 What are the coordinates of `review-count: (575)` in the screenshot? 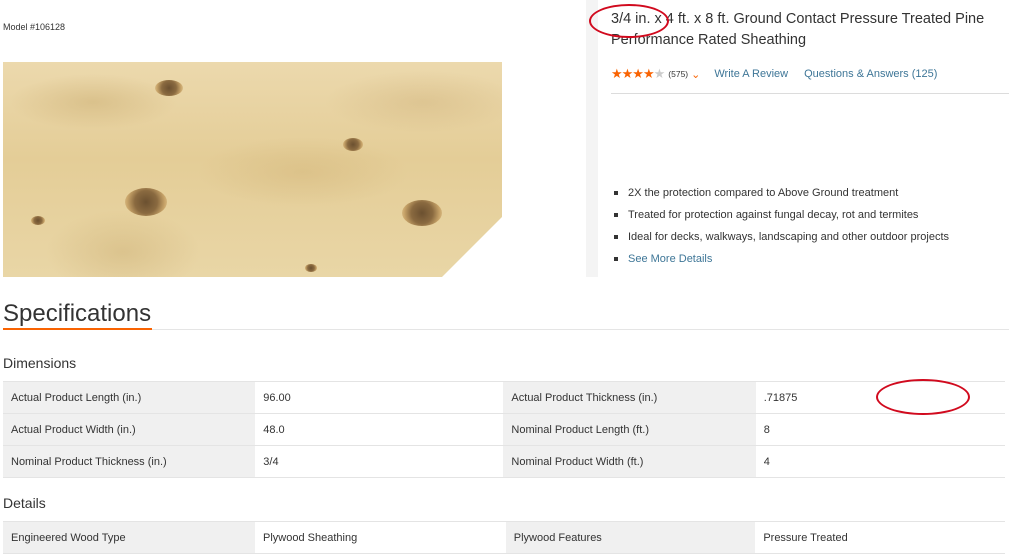 It's located at (678, 74).